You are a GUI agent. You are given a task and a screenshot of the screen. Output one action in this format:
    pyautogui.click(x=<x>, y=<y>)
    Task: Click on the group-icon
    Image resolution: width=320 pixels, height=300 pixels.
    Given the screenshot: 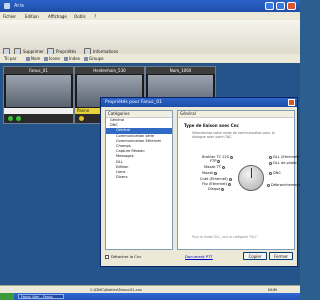 What is the action you would take?
    pyautogui.click(x=86, y=58)
    